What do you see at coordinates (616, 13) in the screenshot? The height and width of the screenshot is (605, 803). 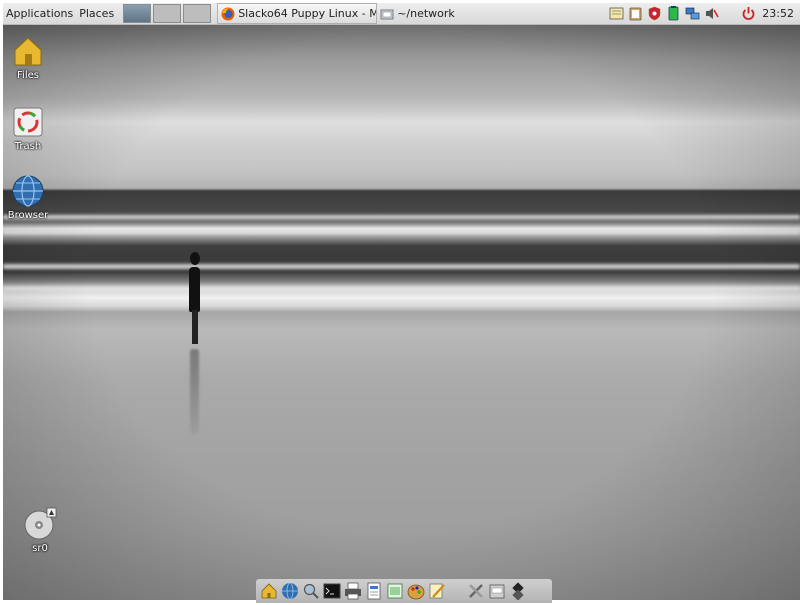 I see `notepad-icon` at bounding box center [616, 13].